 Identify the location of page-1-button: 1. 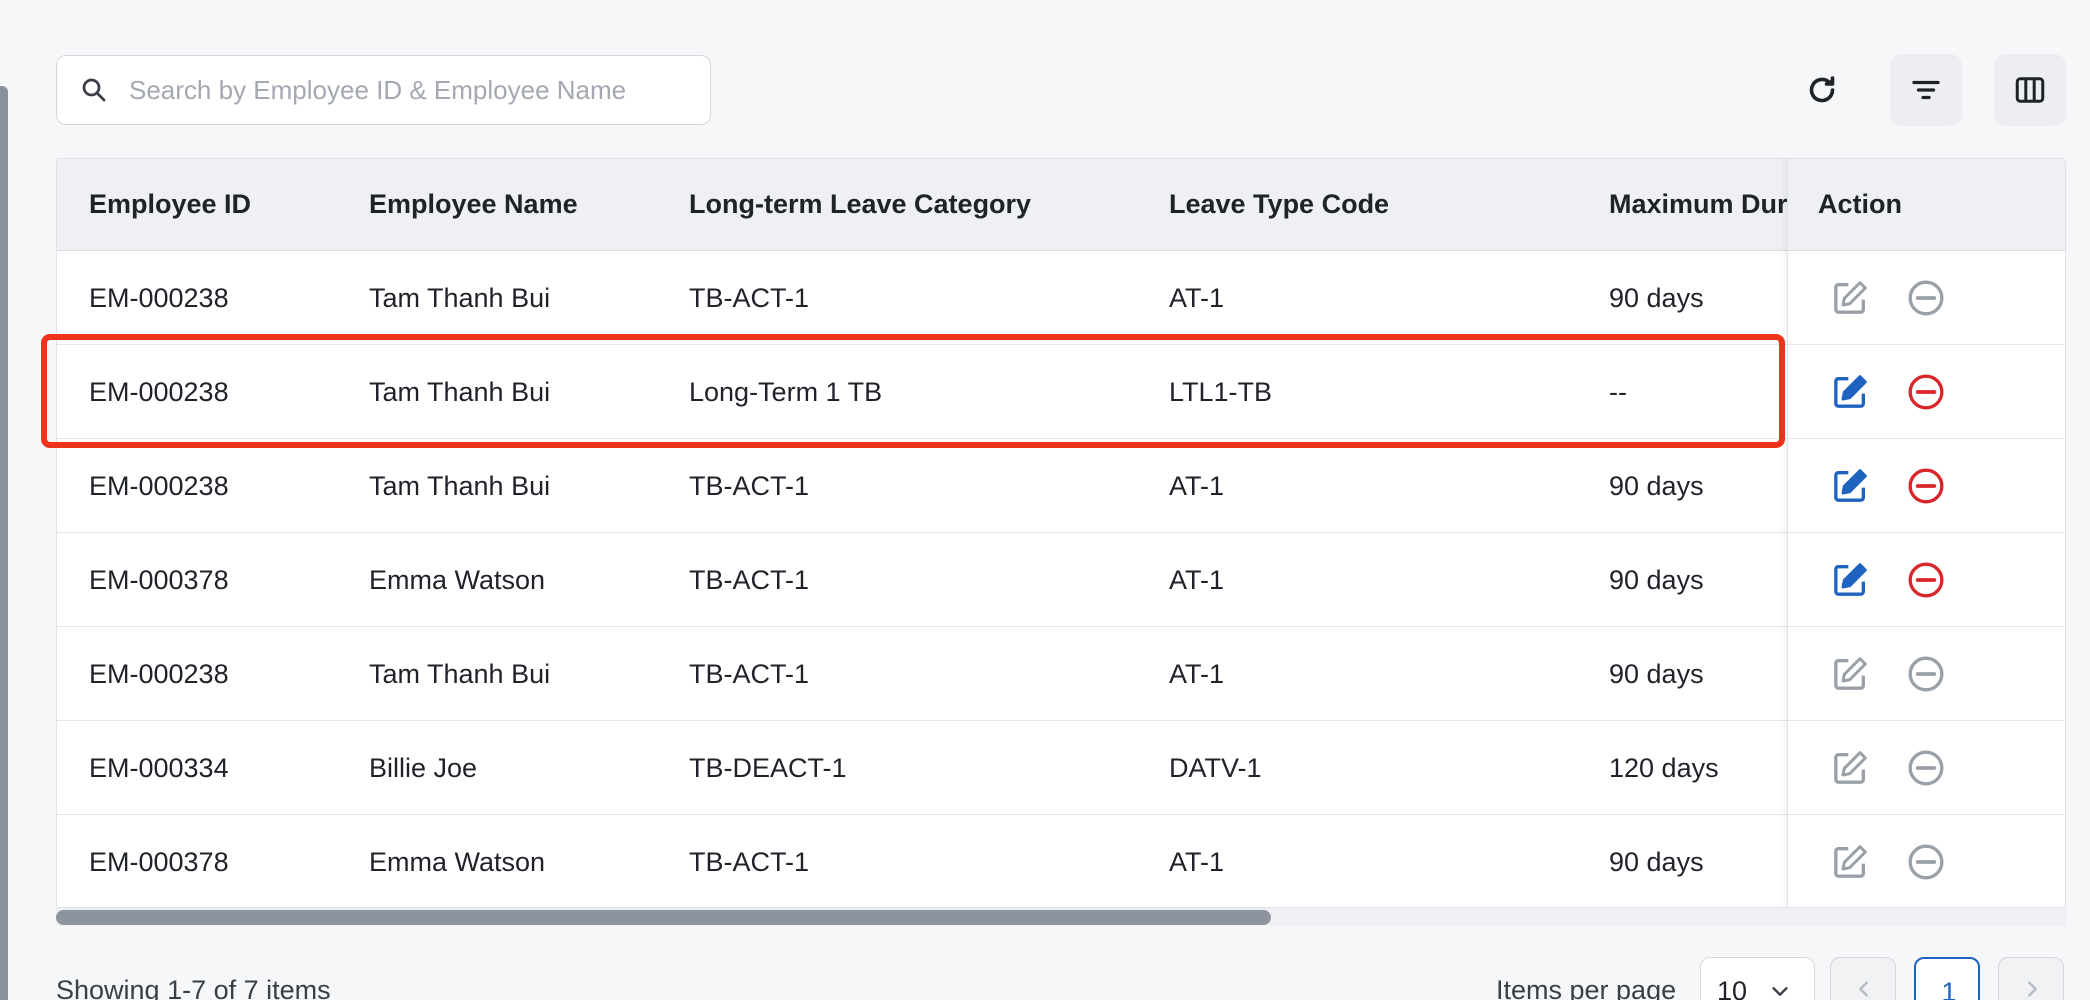
(1947, 978).